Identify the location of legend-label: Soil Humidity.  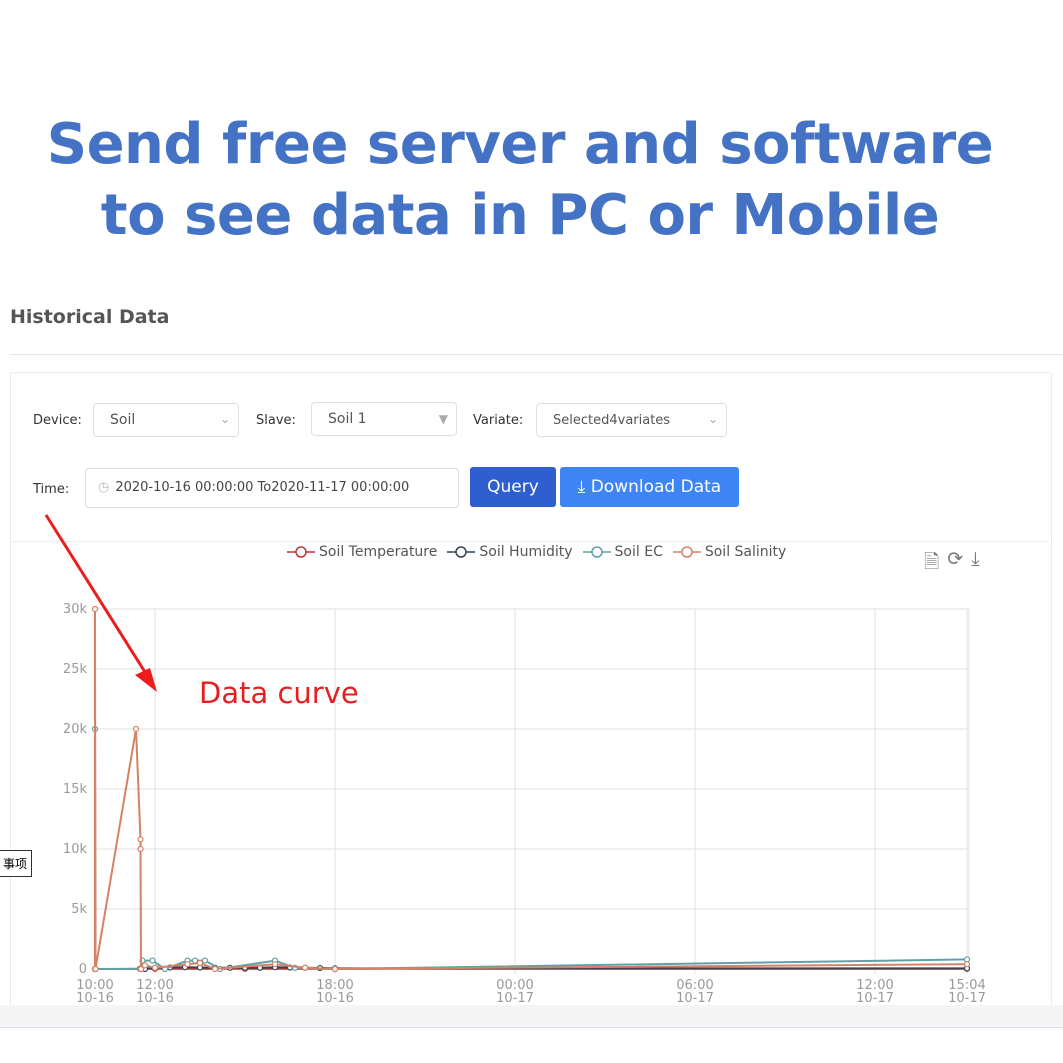
(526, 552).